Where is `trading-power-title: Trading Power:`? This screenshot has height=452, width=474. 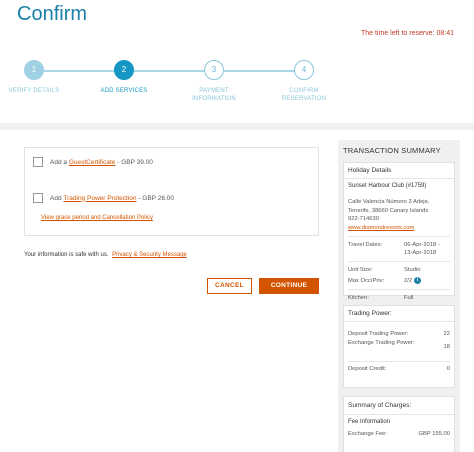 trading-power-title: Trading Power: is located at coordinates (399, 314).